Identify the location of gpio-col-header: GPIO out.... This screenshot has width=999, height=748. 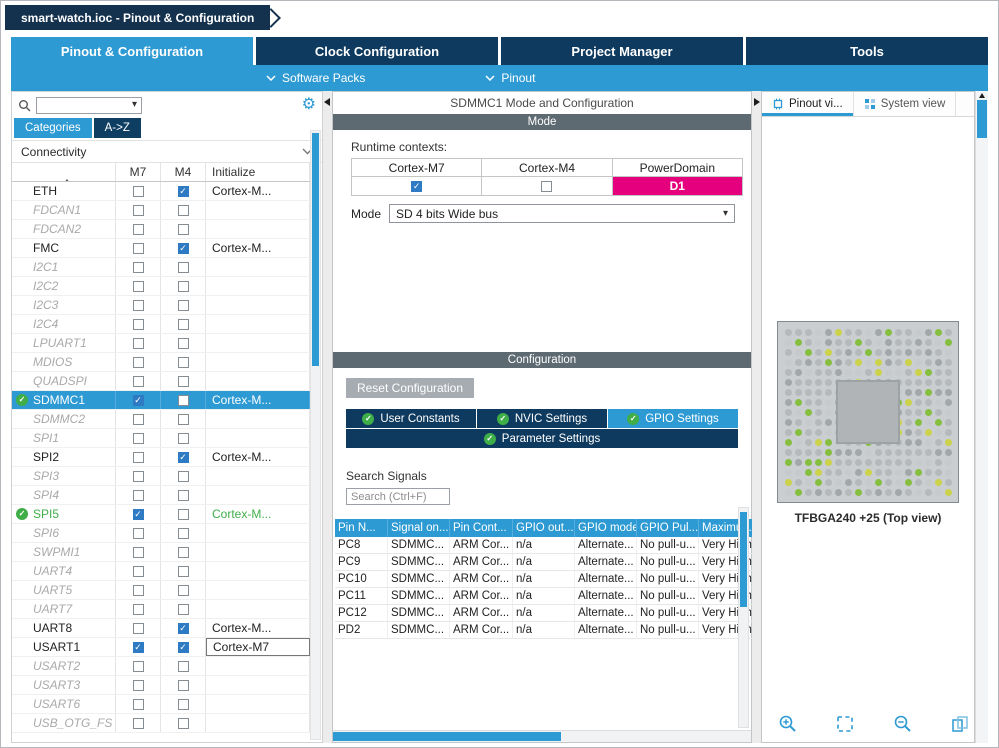
(544, 528).